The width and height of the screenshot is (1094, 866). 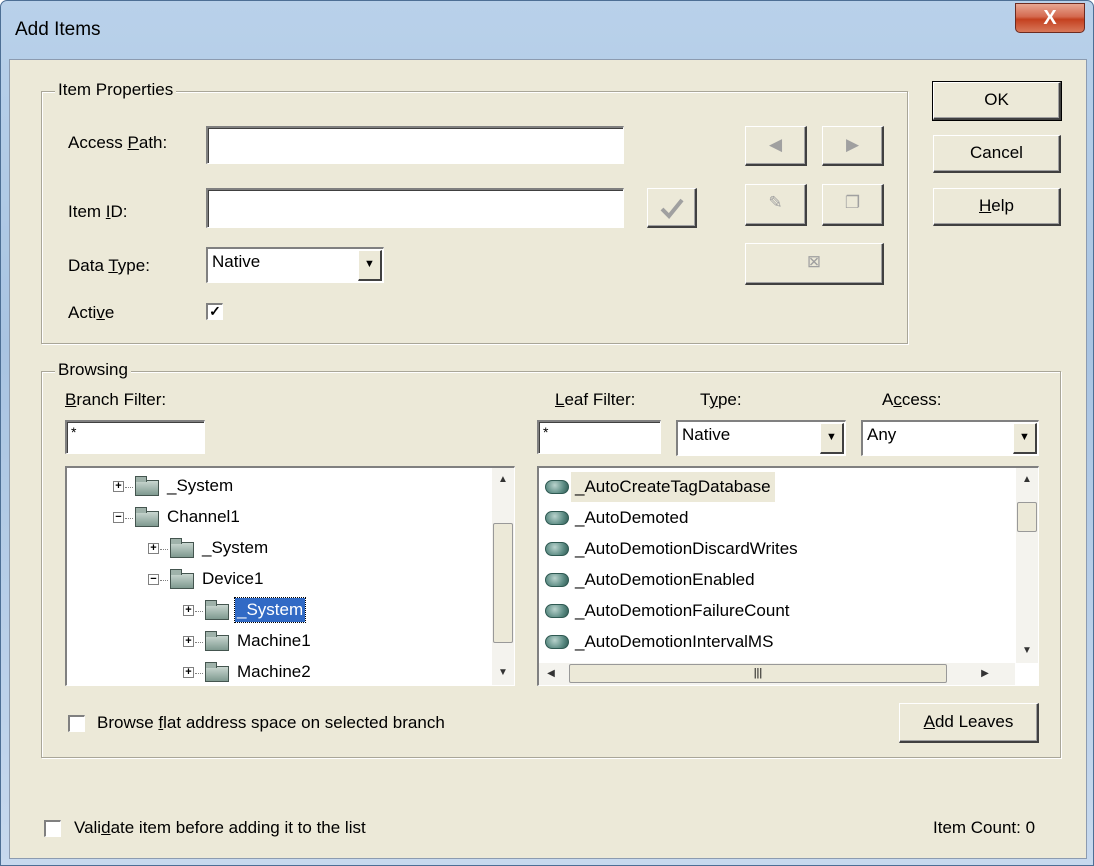 I want to click on title-bar: Add Items X, so click(x=547, y=30).